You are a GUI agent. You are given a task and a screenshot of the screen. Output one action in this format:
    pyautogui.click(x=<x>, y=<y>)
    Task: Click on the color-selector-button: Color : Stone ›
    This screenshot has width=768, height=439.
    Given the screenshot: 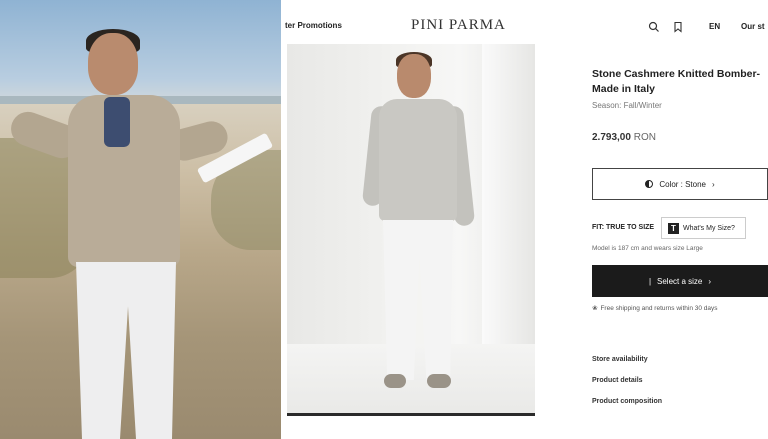 What is the action you would take?
    pyautogui.click(x=680, y=184)
    